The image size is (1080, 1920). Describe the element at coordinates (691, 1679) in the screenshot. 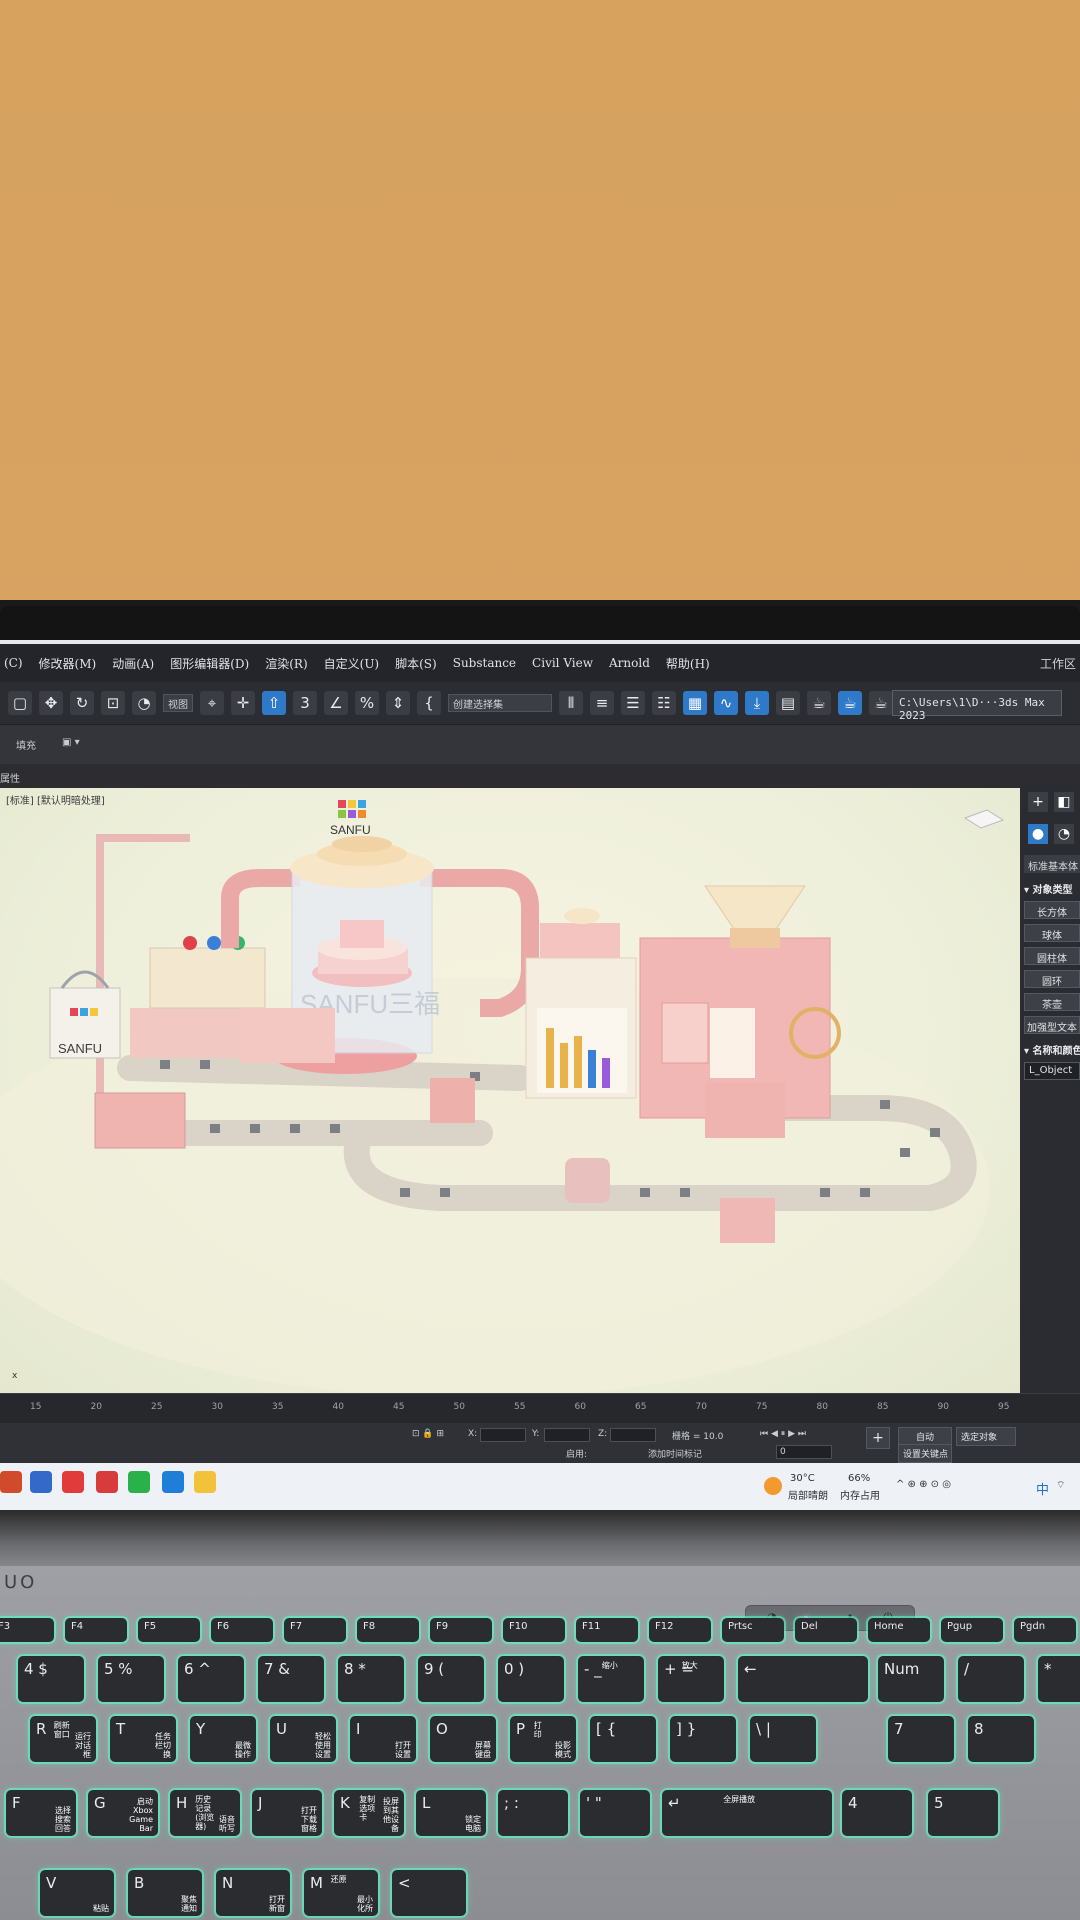

I see `keyboard-key: + = 放大` at that location.